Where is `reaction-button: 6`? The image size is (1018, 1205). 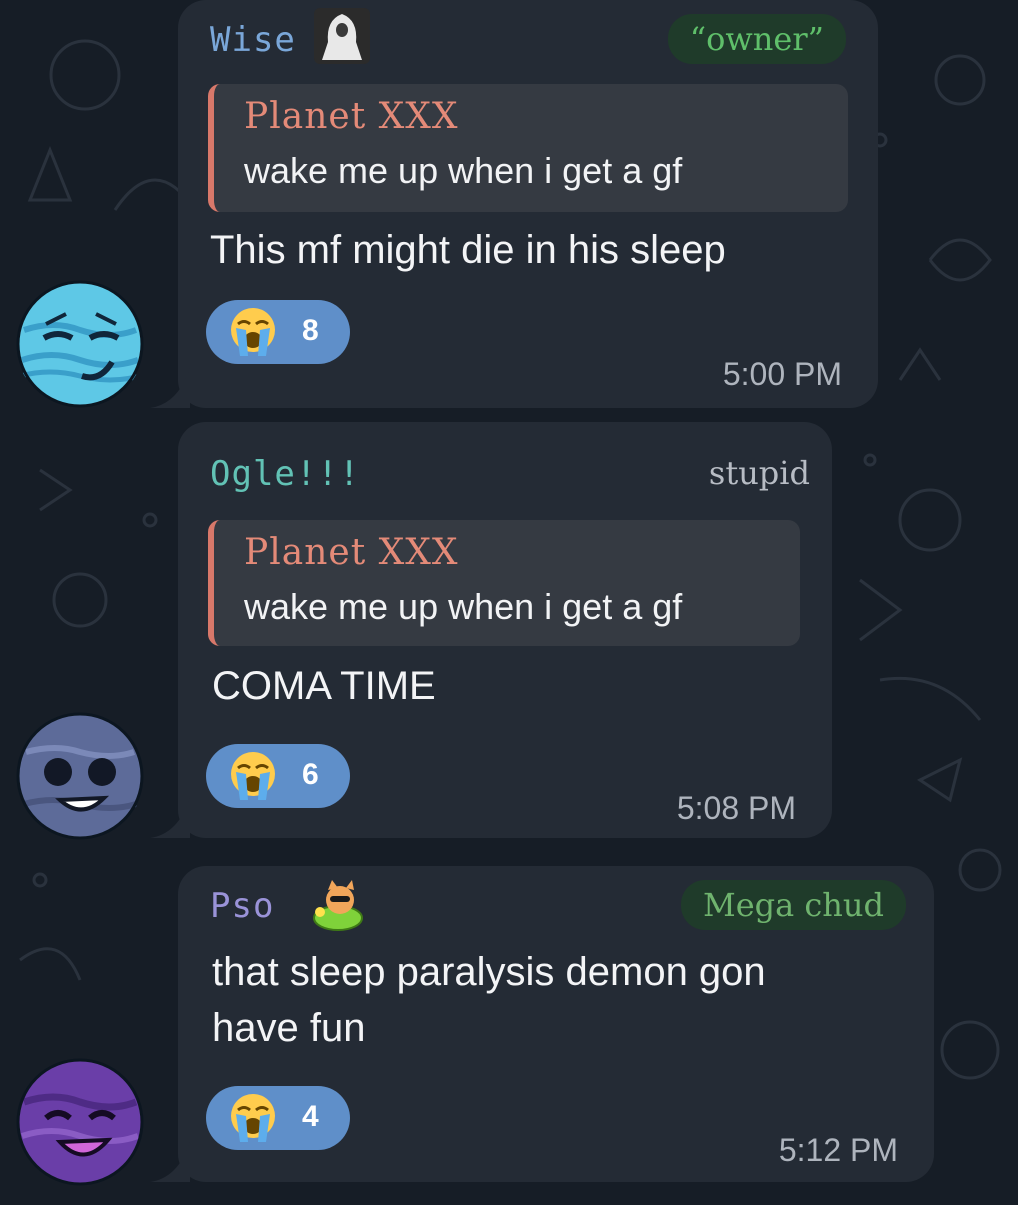
reaction-button: 6 is located at coordinates (278, 776).